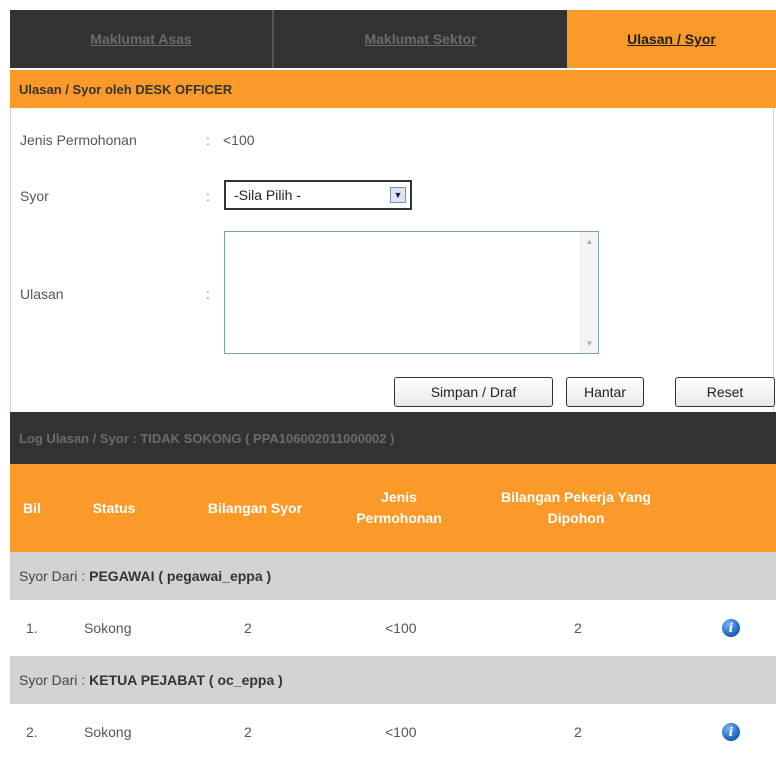 This screenshot has height=760, width=776. I want to click on group-header-pegawai: Syor Dari : PEGAWAI ( pegawai_eppa ), so click(393, 576).